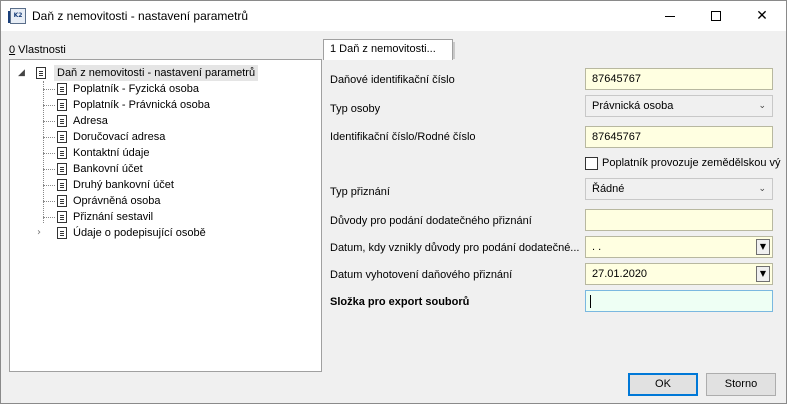 Image resolution: width=787 pixels, height=404 pixels. What do you see at coordinates (679, 301) in the screenshot?
I see `export-folder-field` at bounding box center [679, 301].